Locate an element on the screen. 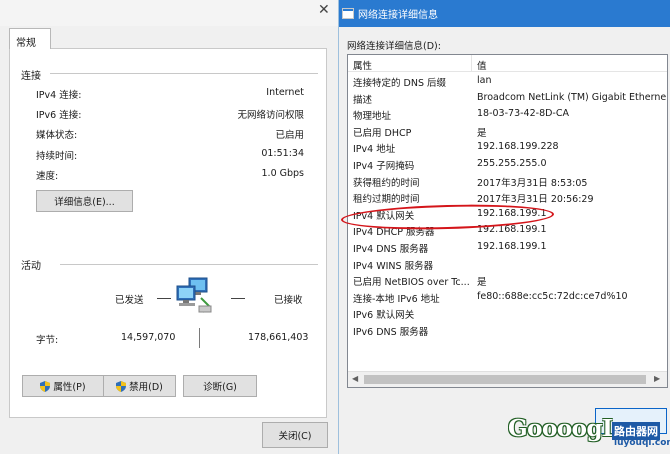 This screenshot has width=670, height=454. scrollbar-thumb is located at coordinates (505, 379).